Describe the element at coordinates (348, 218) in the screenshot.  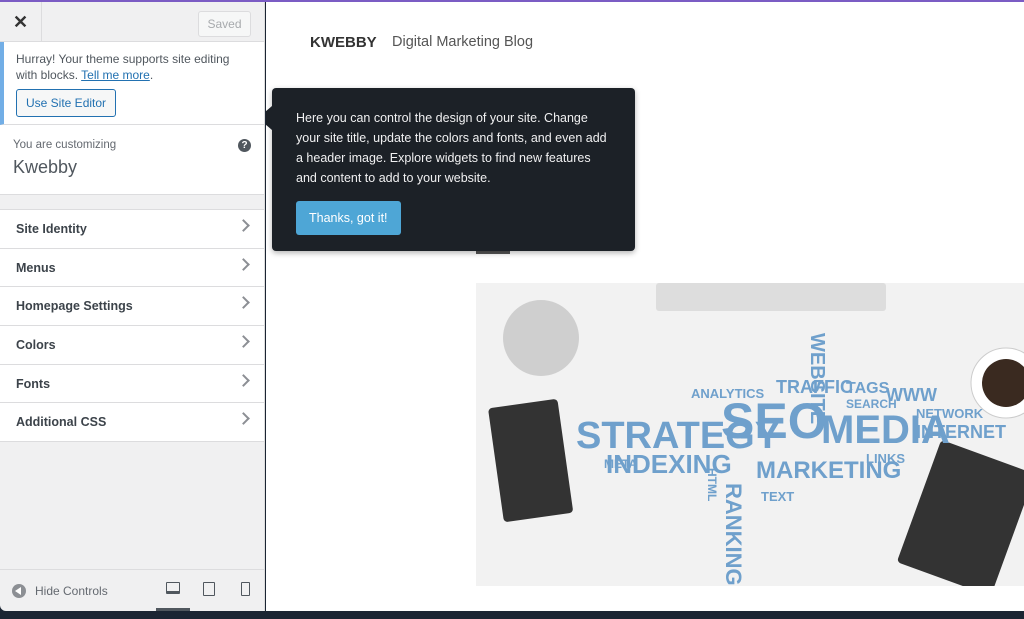
I see `thanks-got-it-button: Thanks, got it!` at that location.